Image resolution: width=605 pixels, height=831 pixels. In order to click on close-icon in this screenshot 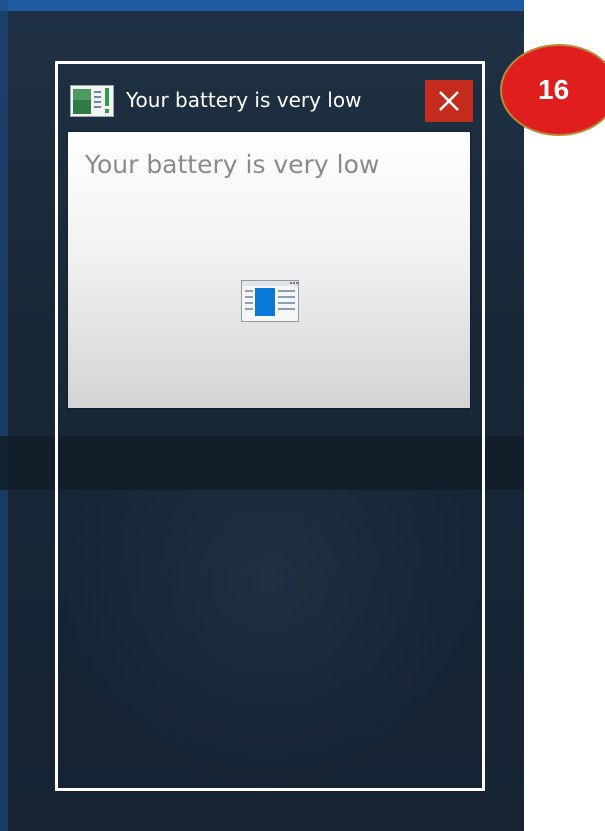, I will do `click(449, 101)`.